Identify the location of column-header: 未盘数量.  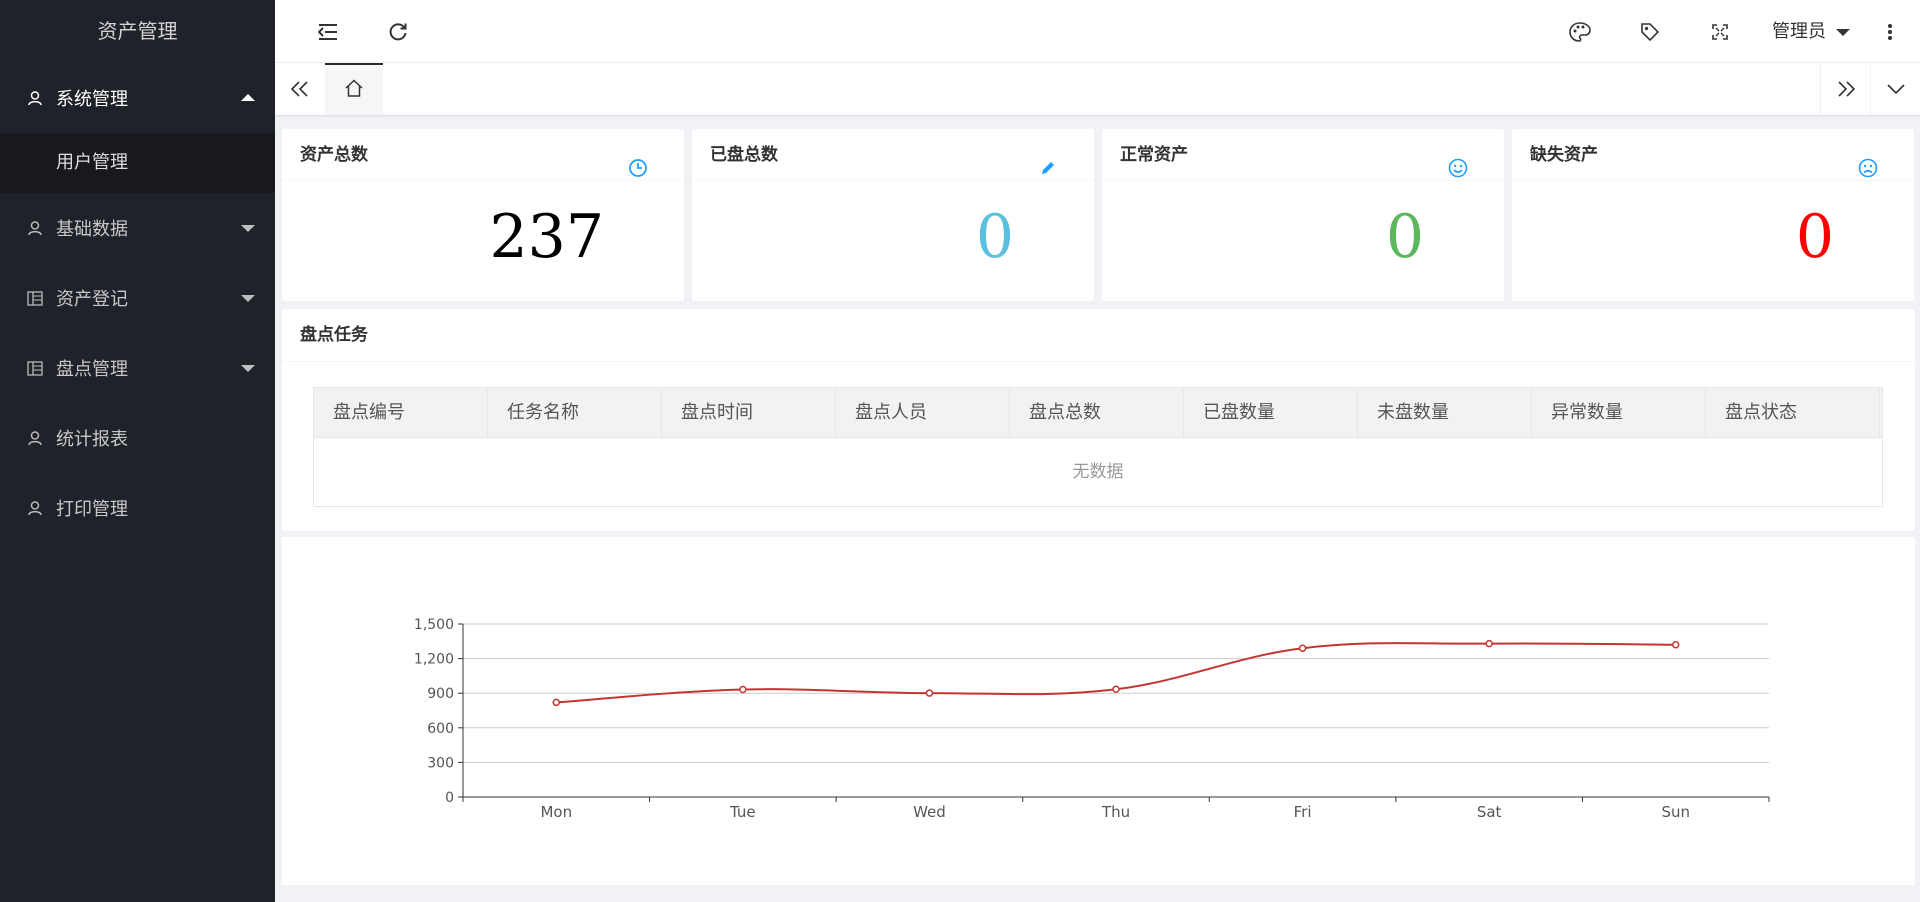
(1445, 412).